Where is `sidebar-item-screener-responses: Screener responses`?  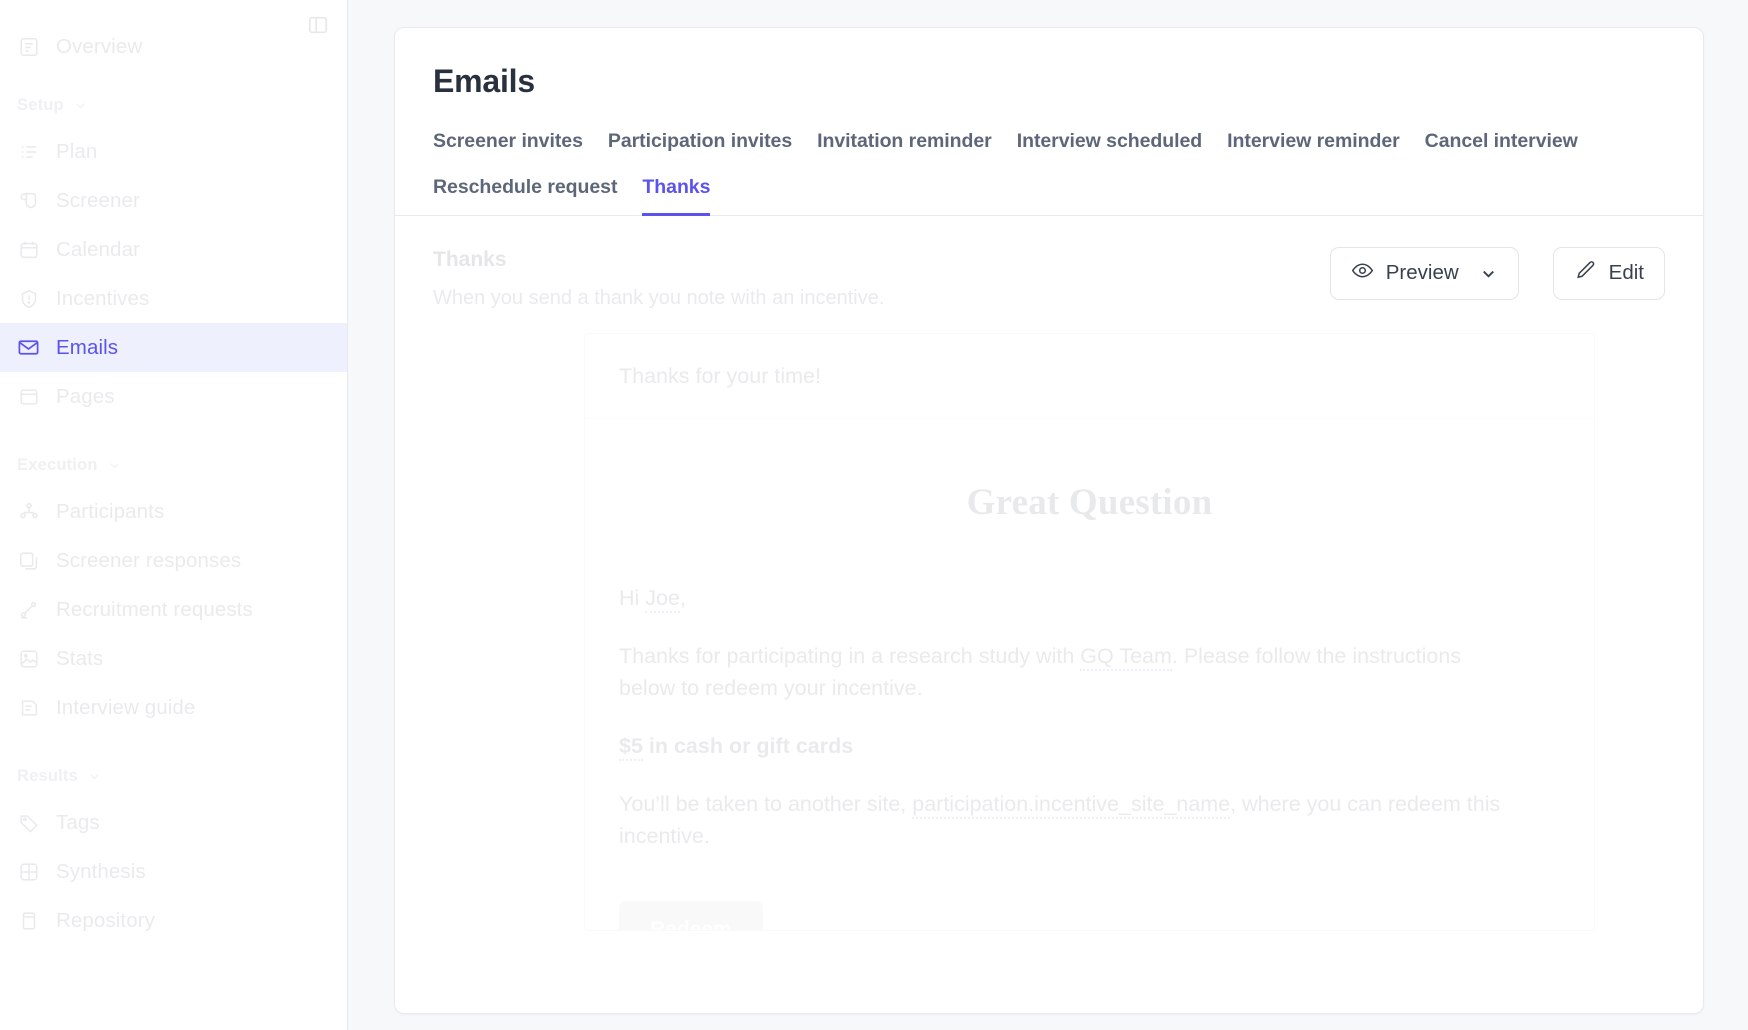
sidebar-item-screener-responses: Screener responses is located at coordinates (173, 560).